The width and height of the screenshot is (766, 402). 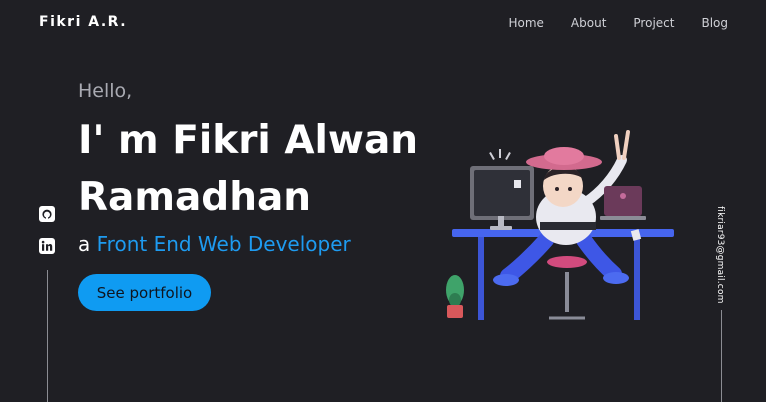 I want to click on hero-role-title: Front End Web Developer, so click(x=223, y=244).